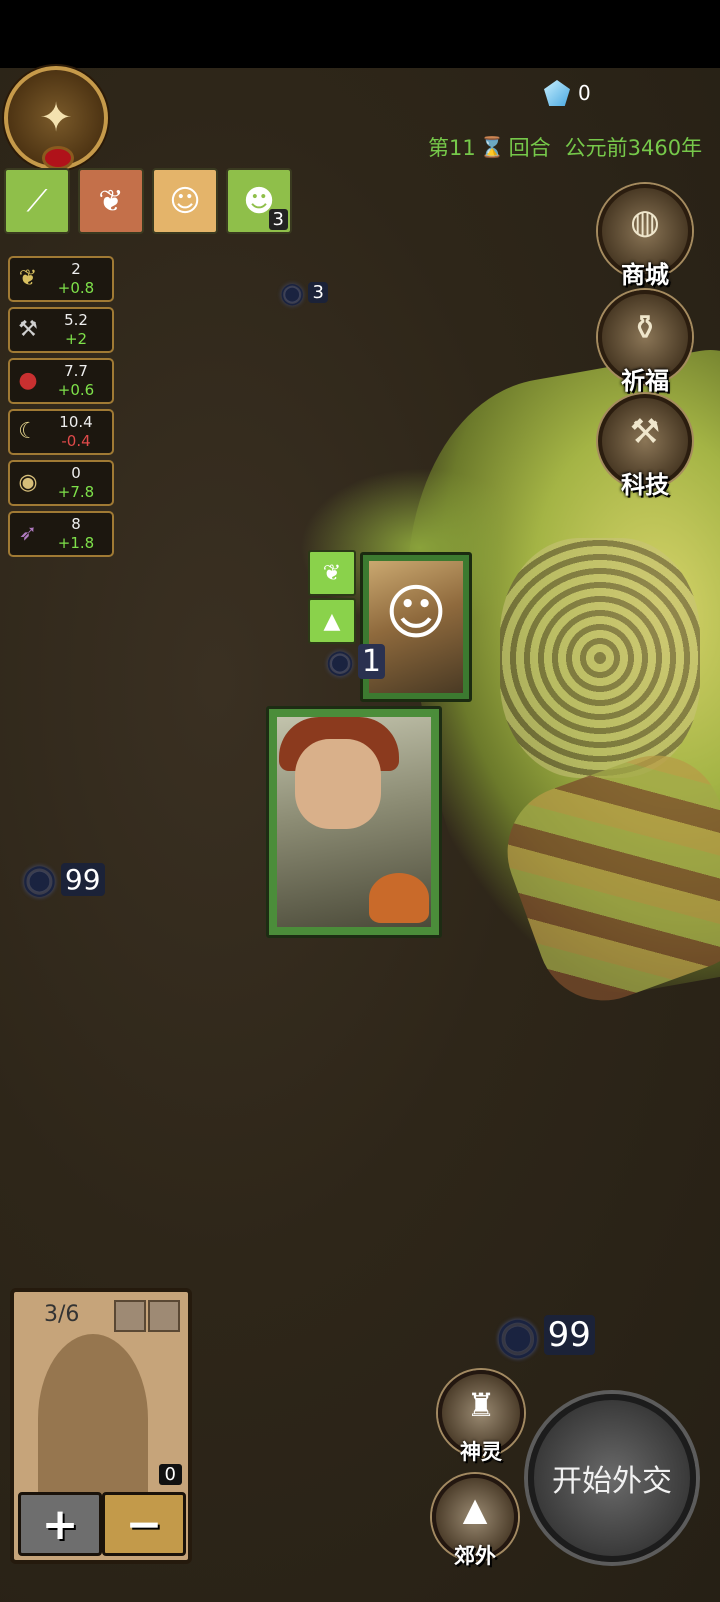  I want to click on vision-marker-top: ◉ 3, so click(304, 292).